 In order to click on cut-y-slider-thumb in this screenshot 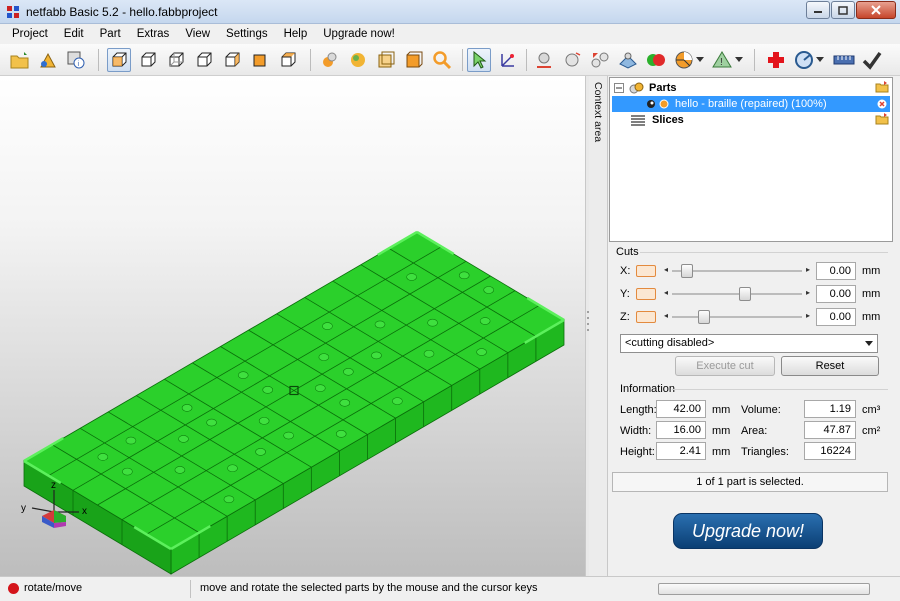, I will do `click(744, 294)`.